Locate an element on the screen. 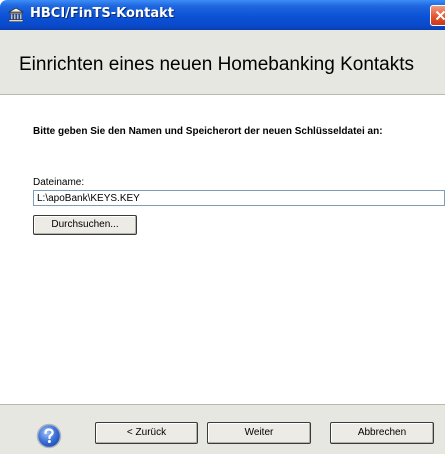  question-mark-icon is located at coordinates (49, 436).